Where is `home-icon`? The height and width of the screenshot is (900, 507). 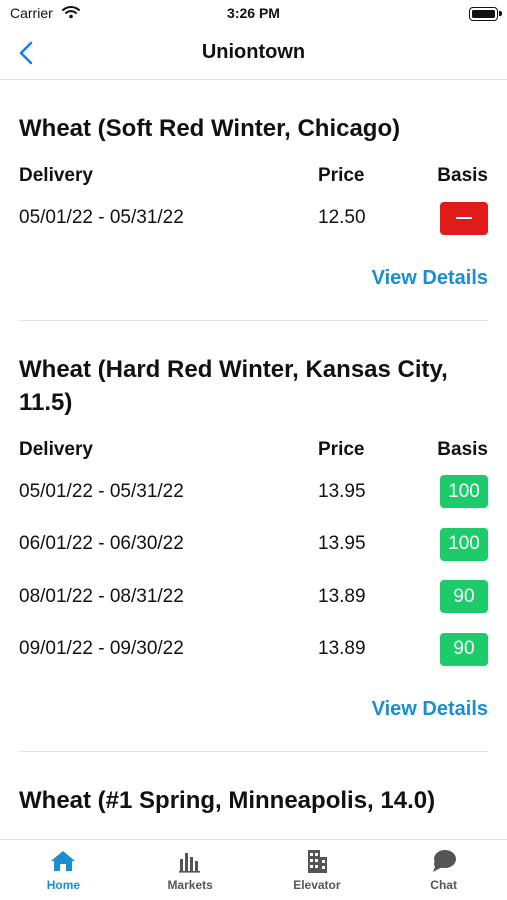
home-icon is located at coordinates (63, 861).